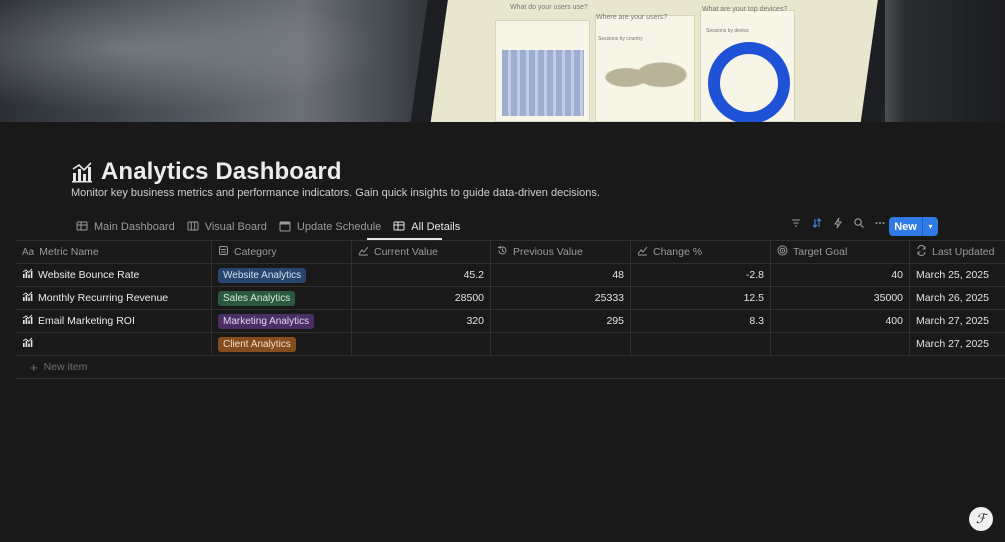  What do you see at coordinates (840, 298) in the screenshot?
I see `target-goal-cell: 35000` at bounding box center [840, 298].